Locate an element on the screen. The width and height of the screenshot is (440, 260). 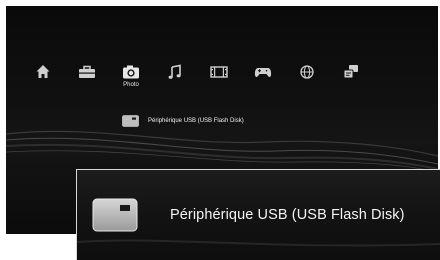
film-icon is located at coordinates (219, 72).